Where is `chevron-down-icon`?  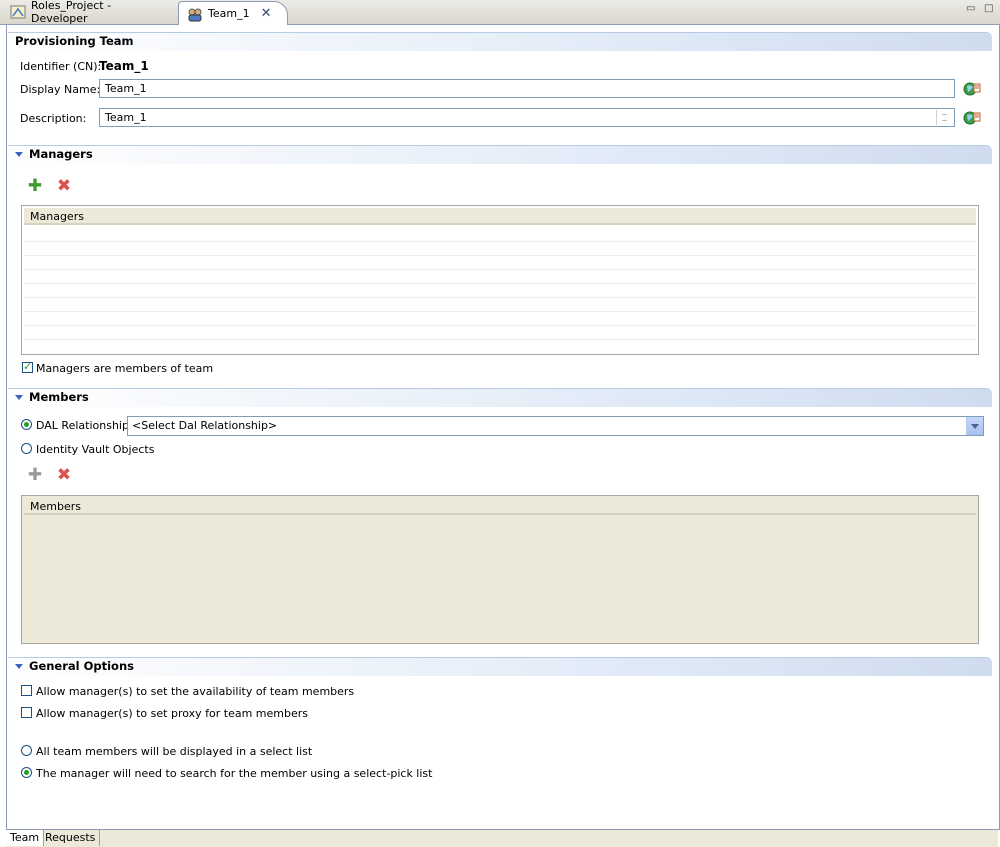 chevron-down-icon is located at coordinates (974, 426).